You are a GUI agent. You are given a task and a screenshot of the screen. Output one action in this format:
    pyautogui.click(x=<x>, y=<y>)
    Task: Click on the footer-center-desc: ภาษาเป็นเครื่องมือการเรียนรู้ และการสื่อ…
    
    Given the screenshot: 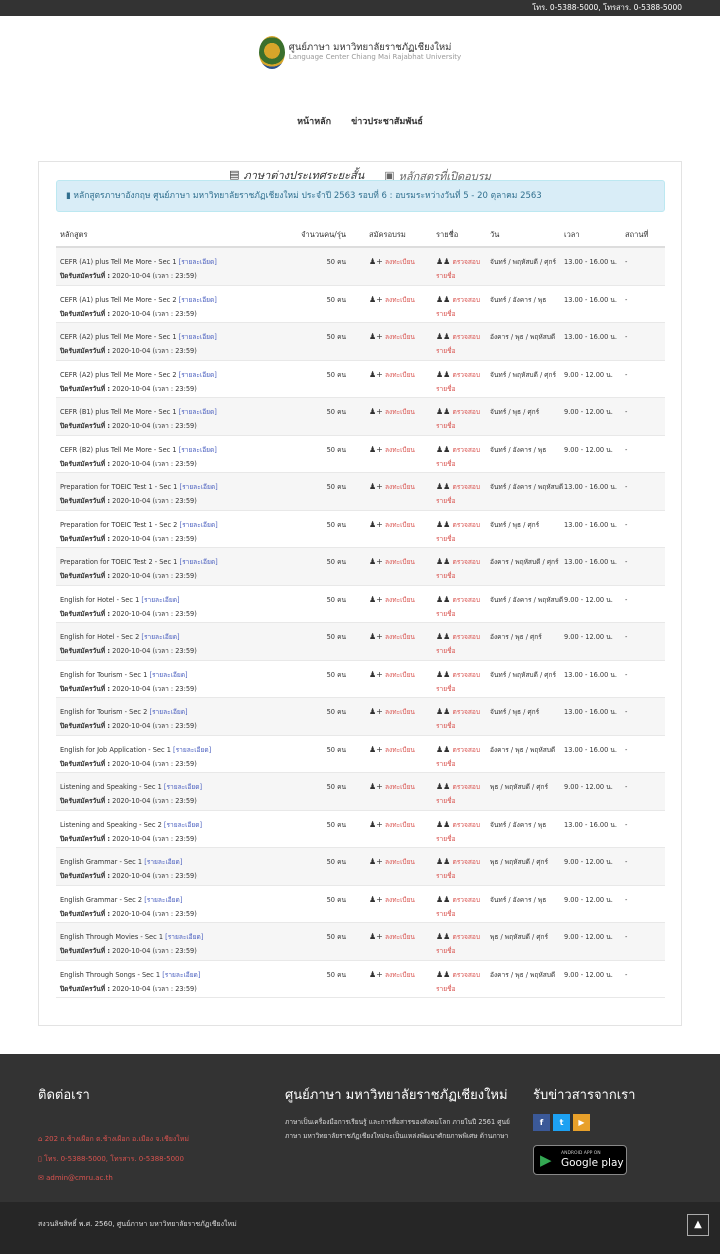 What is the action you would take?
    pyautogui.click(x=397, y=1129)
    